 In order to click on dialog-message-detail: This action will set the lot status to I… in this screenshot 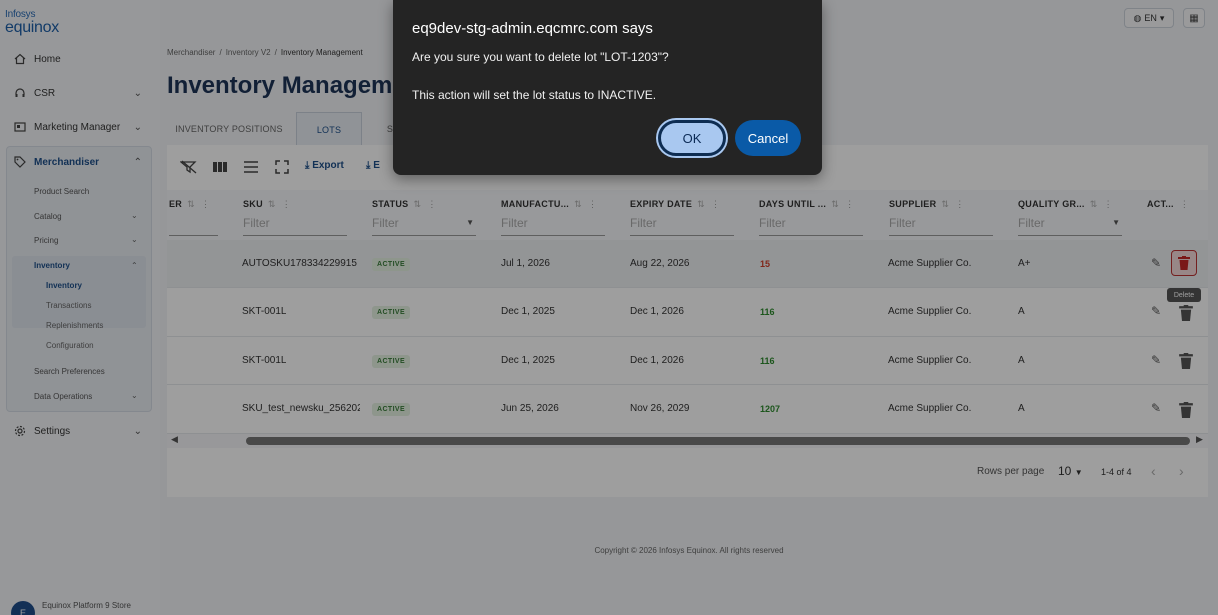, I will do `click(534, 95)`.